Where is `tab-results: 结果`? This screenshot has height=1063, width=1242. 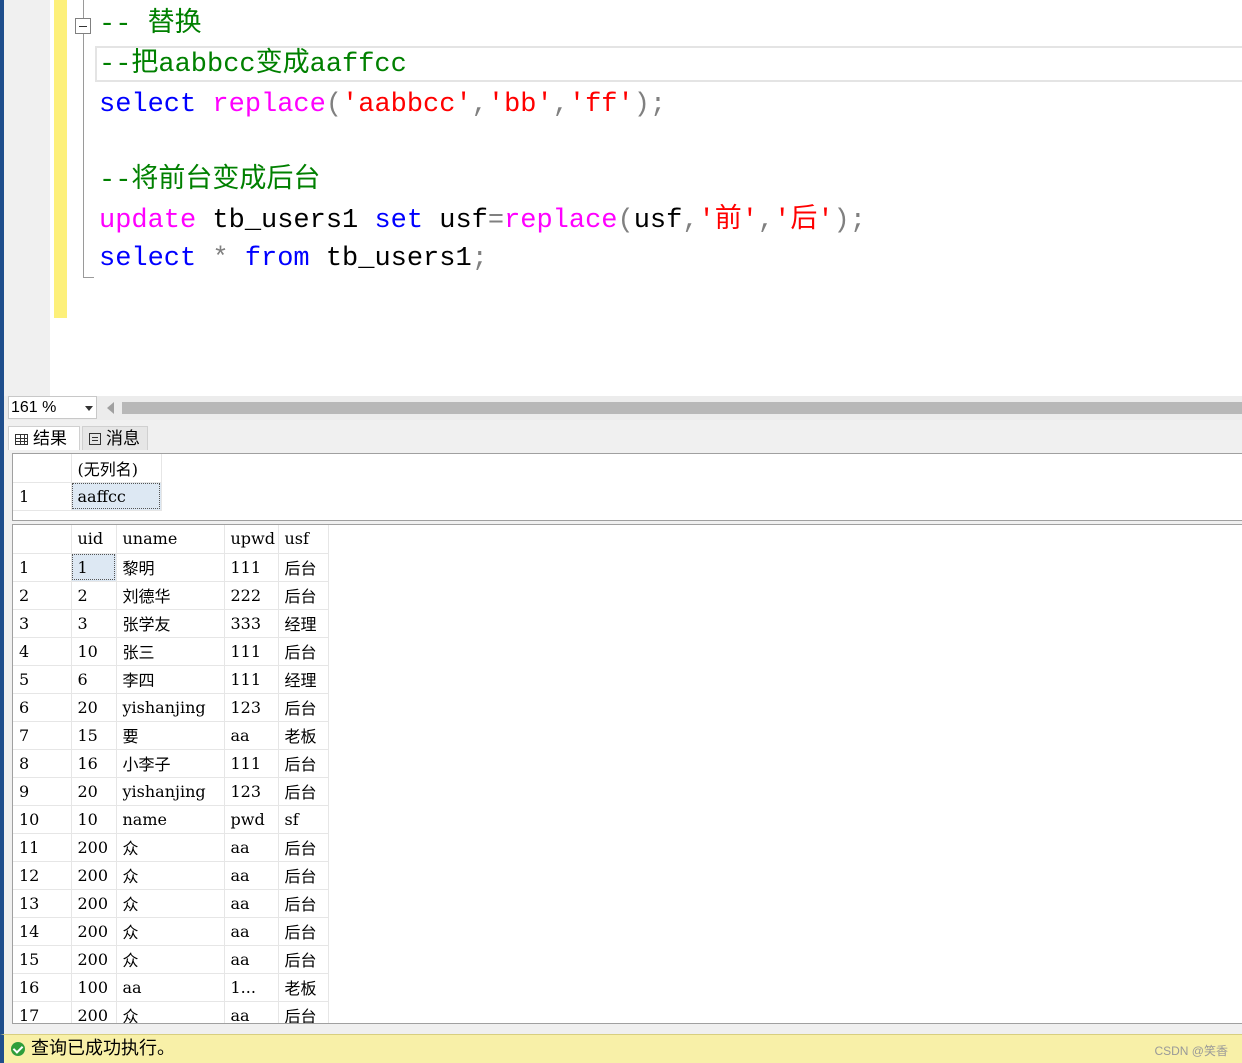
tab-results: 结果 is located at coordinates (44, 438).